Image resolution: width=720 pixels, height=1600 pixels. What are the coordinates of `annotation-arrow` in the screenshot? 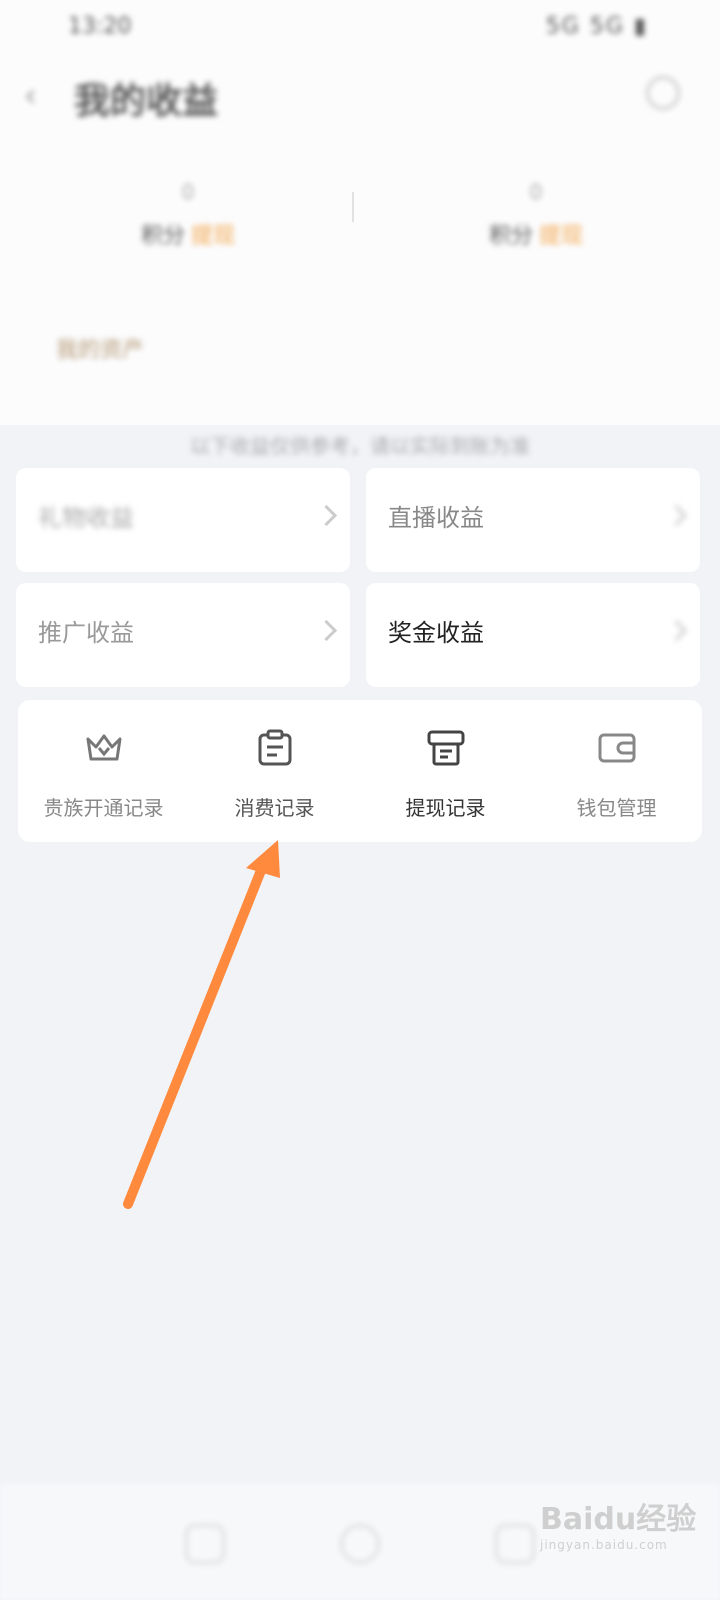 It's located at (201, 1024).